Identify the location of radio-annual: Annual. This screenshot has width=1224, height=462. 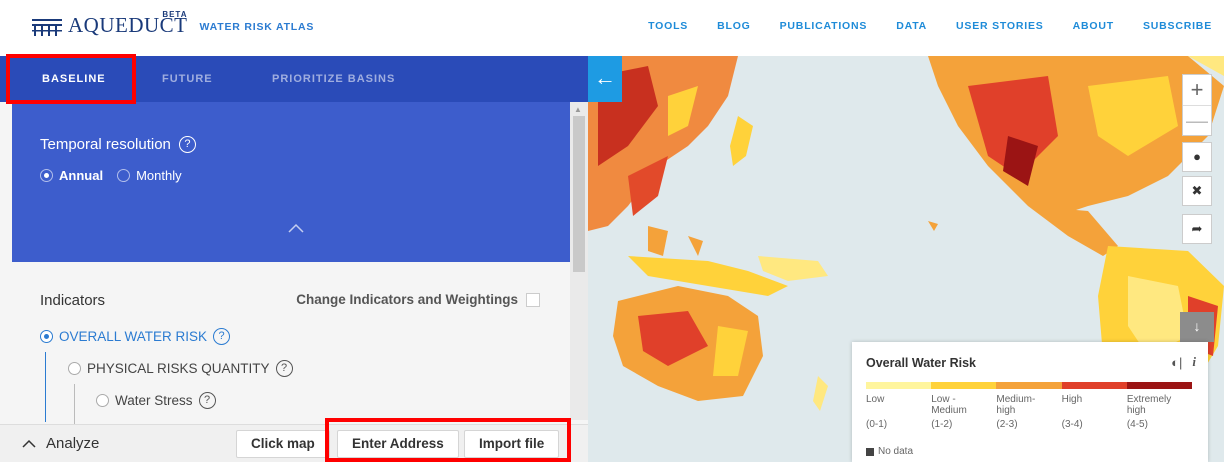
(71, 175).